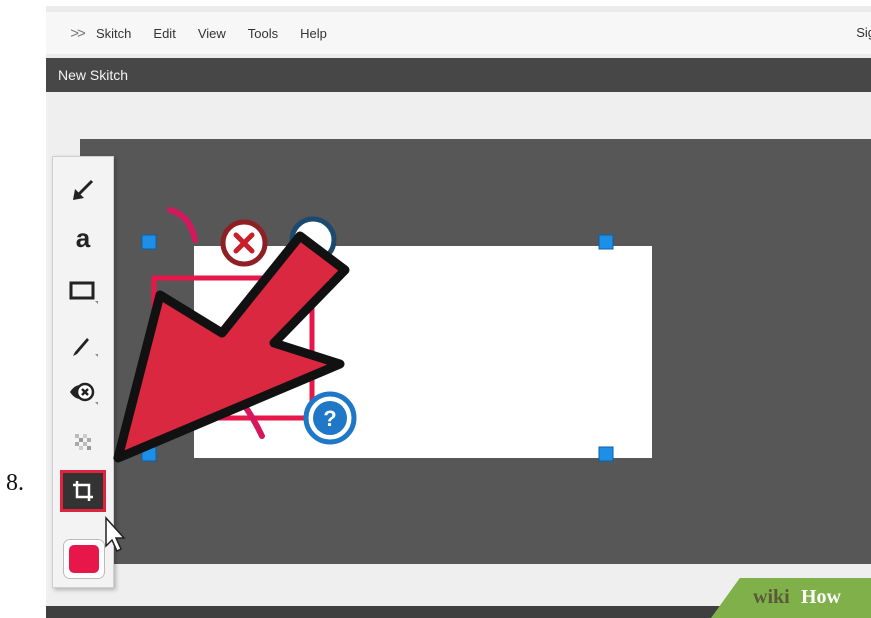 The image size is (871, 618). I want to click on menu-bar: >> Skitch Edit View Tools Help Sig, so click(458, 33).